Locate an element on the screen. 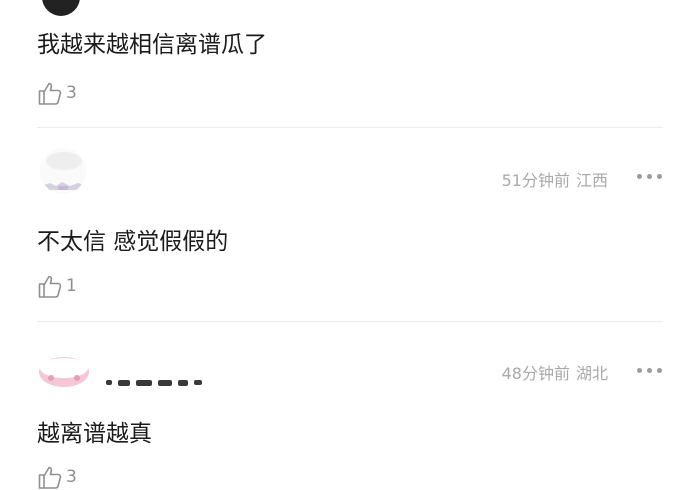 Image resolution: width=700 pixels, height=490 pixels. nickname is located at coordinates (157, 379).